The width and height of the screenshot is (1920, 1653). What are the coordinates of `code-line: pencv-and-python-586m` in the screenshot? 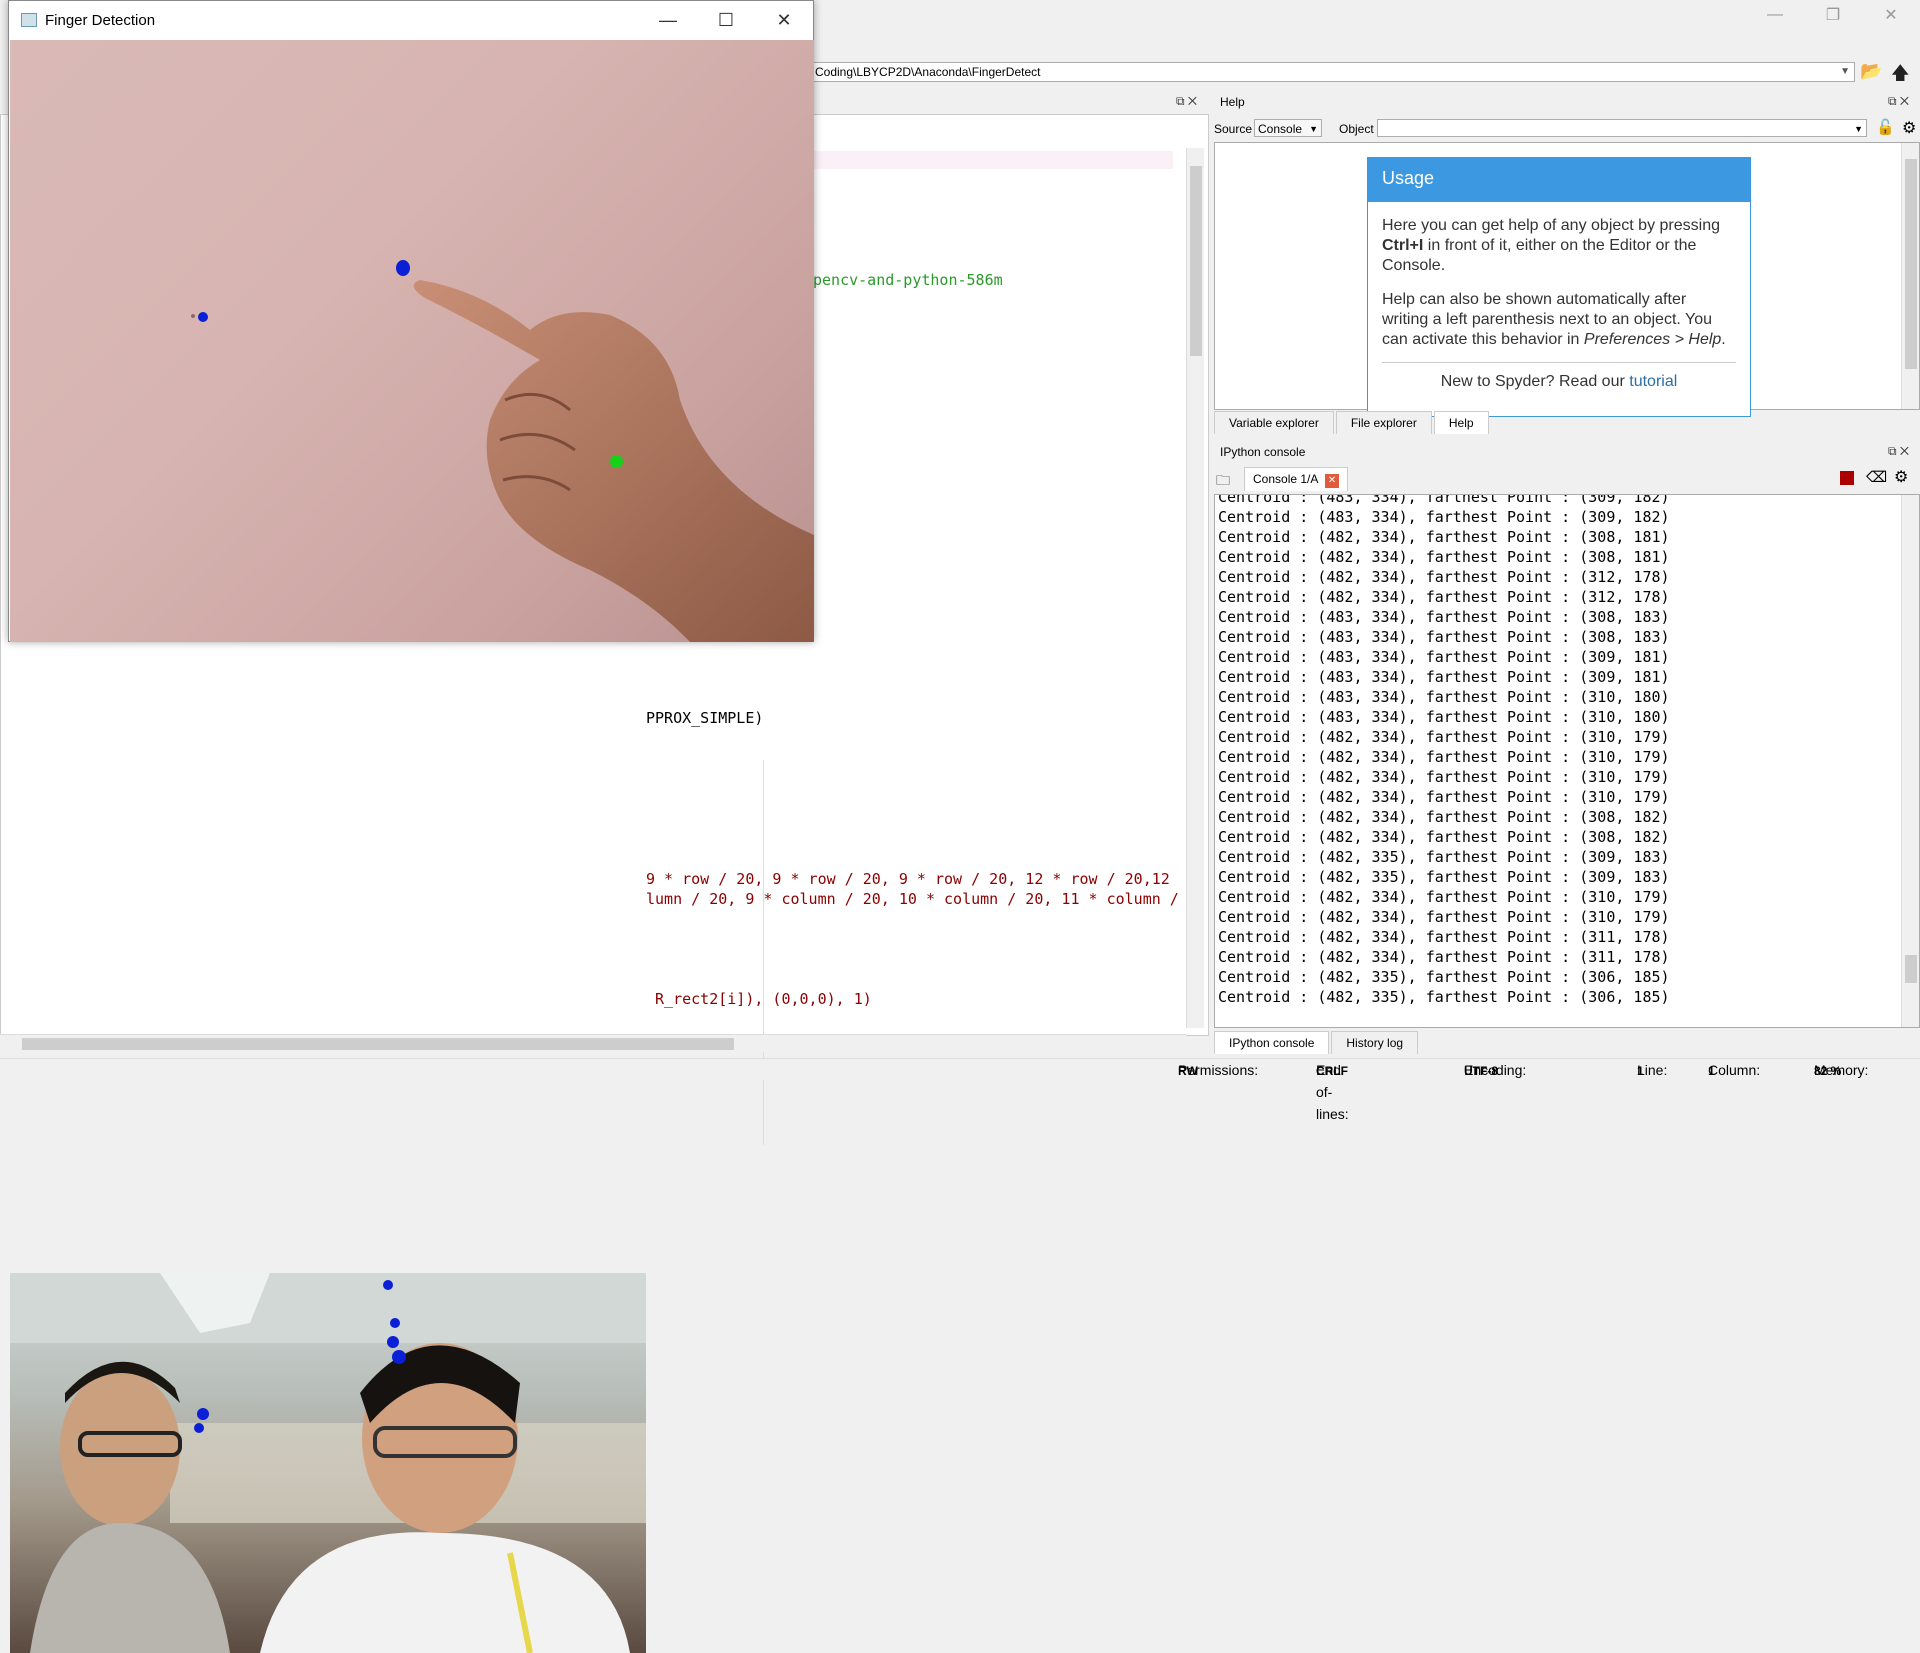 It's located at (908, 280).